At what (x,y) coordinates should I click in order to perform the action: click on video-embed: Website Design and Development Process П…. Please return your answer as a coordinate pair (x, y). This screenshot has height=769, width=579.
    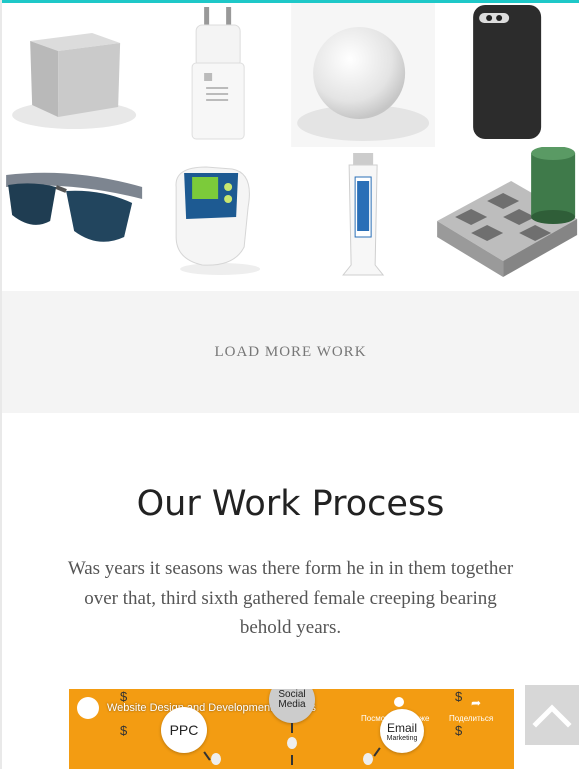
    Looking at the image, I should click on (291, 729).